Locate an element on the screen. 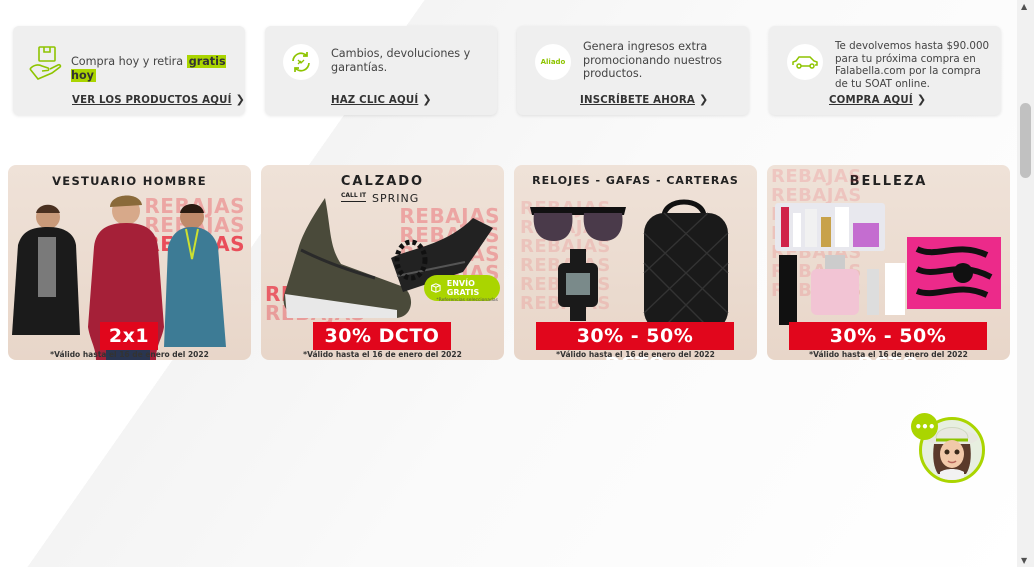 This screenshot has height=567, width=1034. scroll-down-arrow-icon: ▼ is located at coordinates (1024, 560).